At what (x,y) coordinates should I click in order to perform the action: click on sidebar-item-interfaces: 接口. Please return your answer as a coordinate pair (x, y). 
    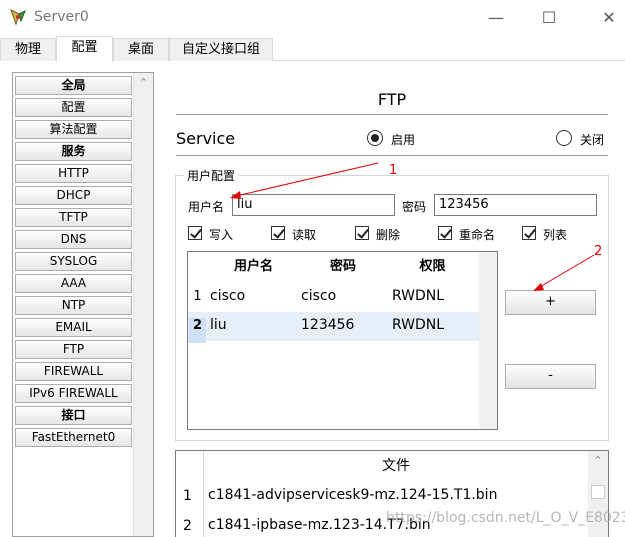
    Looking at the image, I should click on (73, 415).